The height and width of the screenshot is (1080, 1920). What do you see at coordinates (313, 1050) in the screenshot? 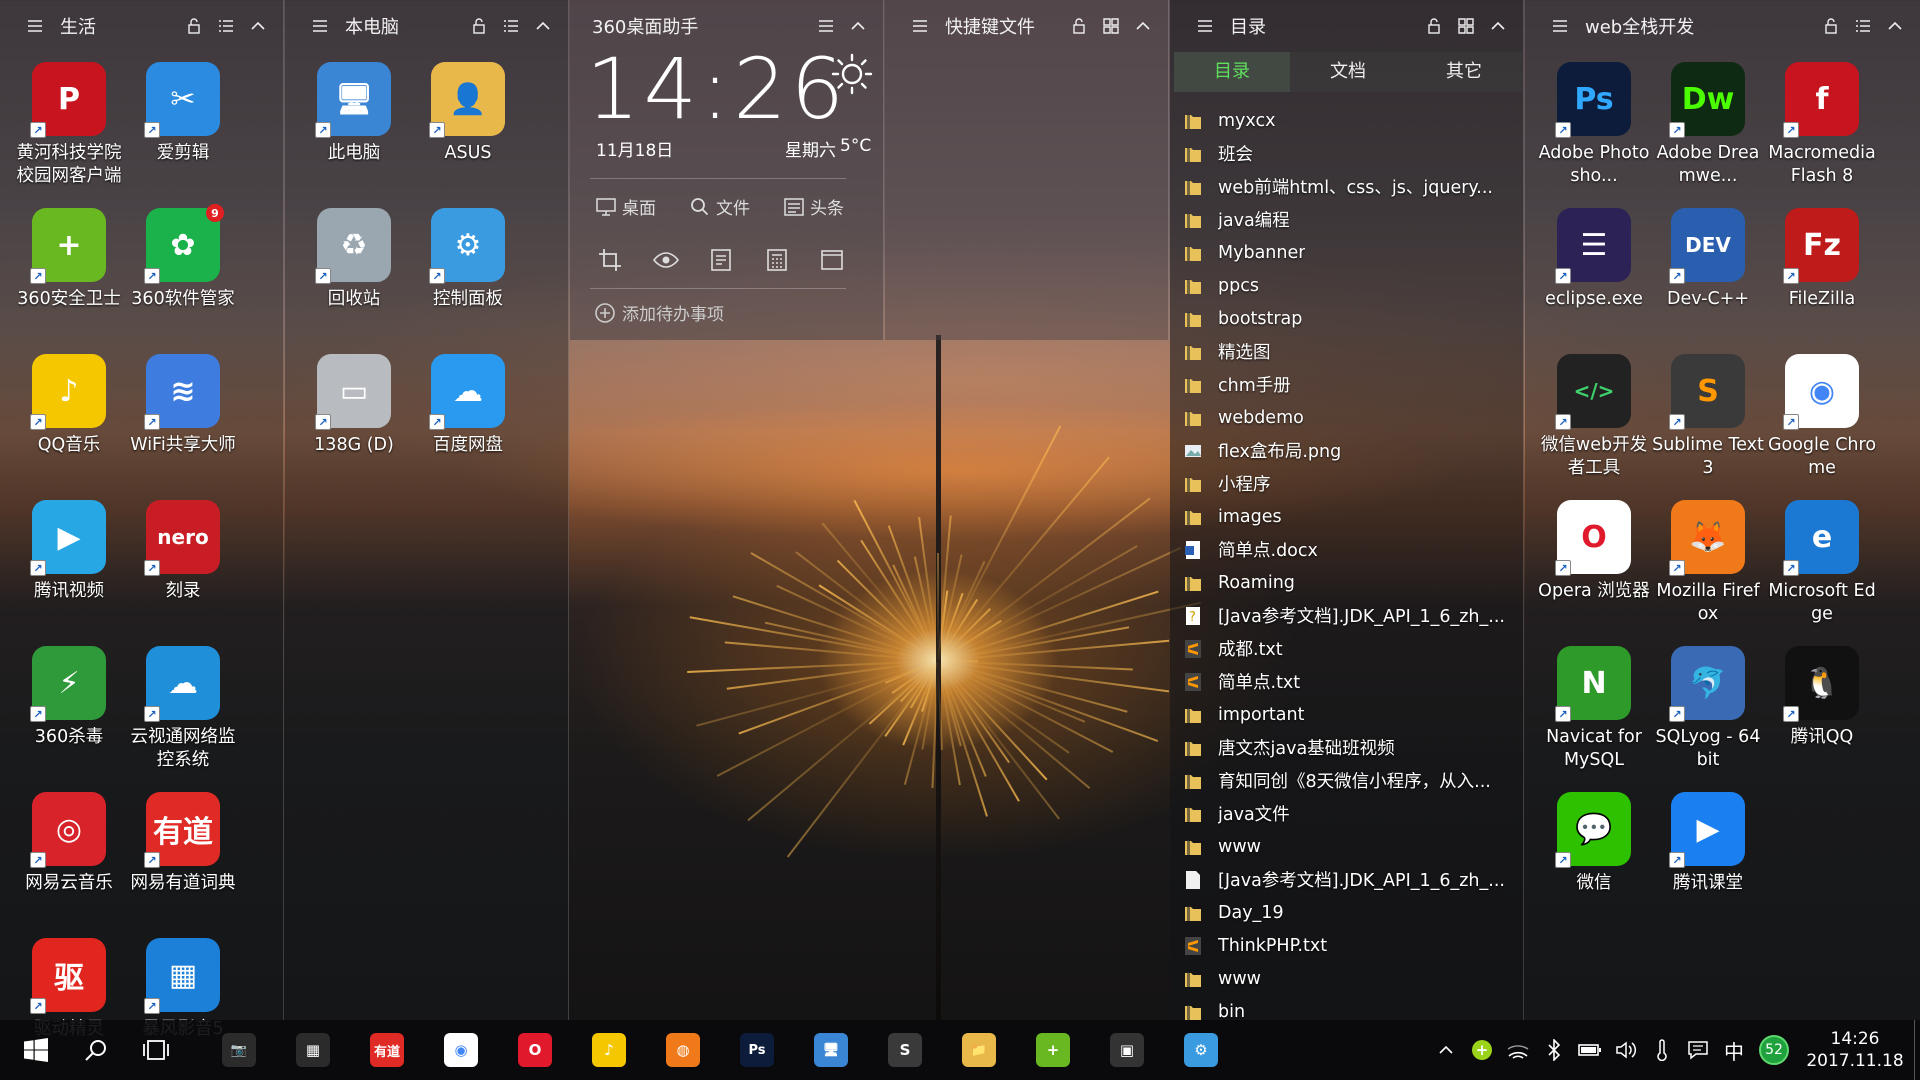
I see `taskbar-calculator-app: ▦` at bounding box center [313, 1050].